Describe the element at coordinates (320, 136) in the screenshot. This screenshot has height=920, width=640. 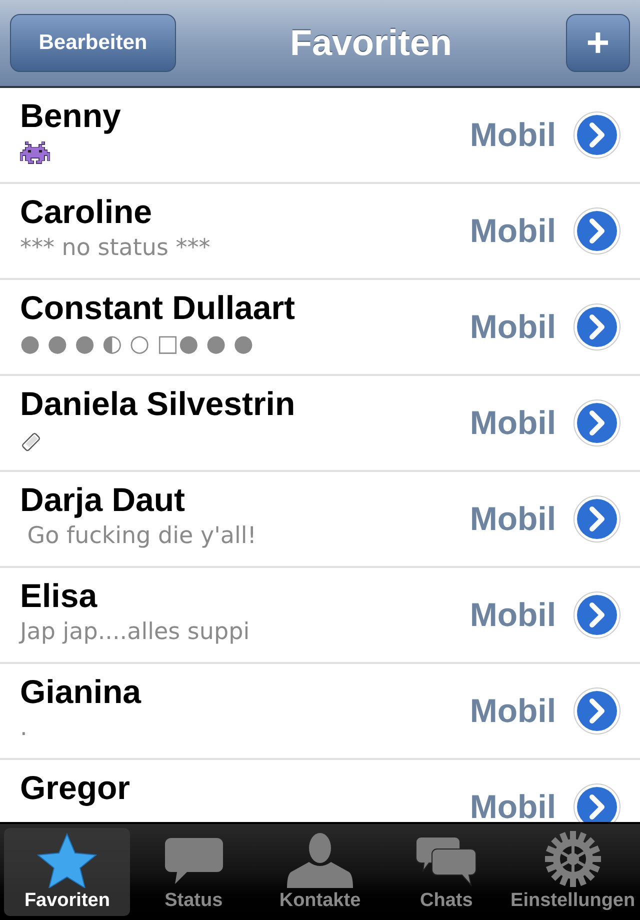
I see `contact-row: Benny Mobil` at that location.